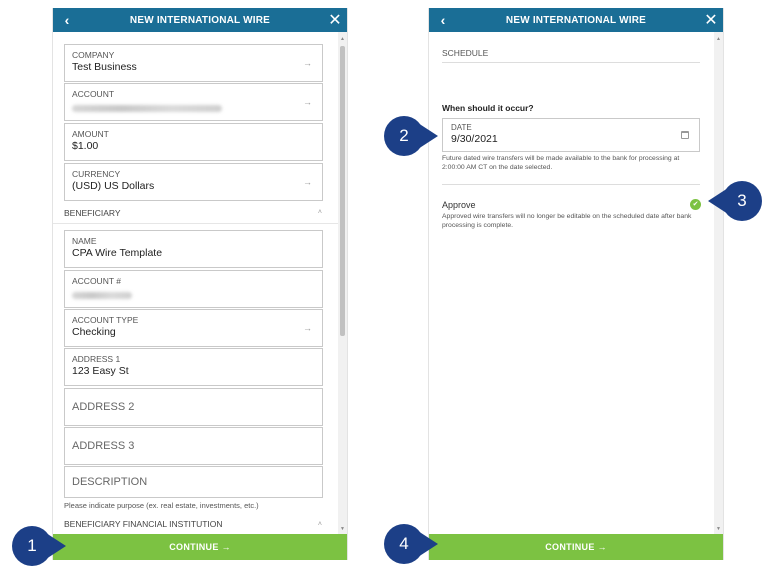 The image size is (775, 566). Describe the element at coordinates (100, 371) in the screenshot. I see `field-value: 123 Easy St` at that location.